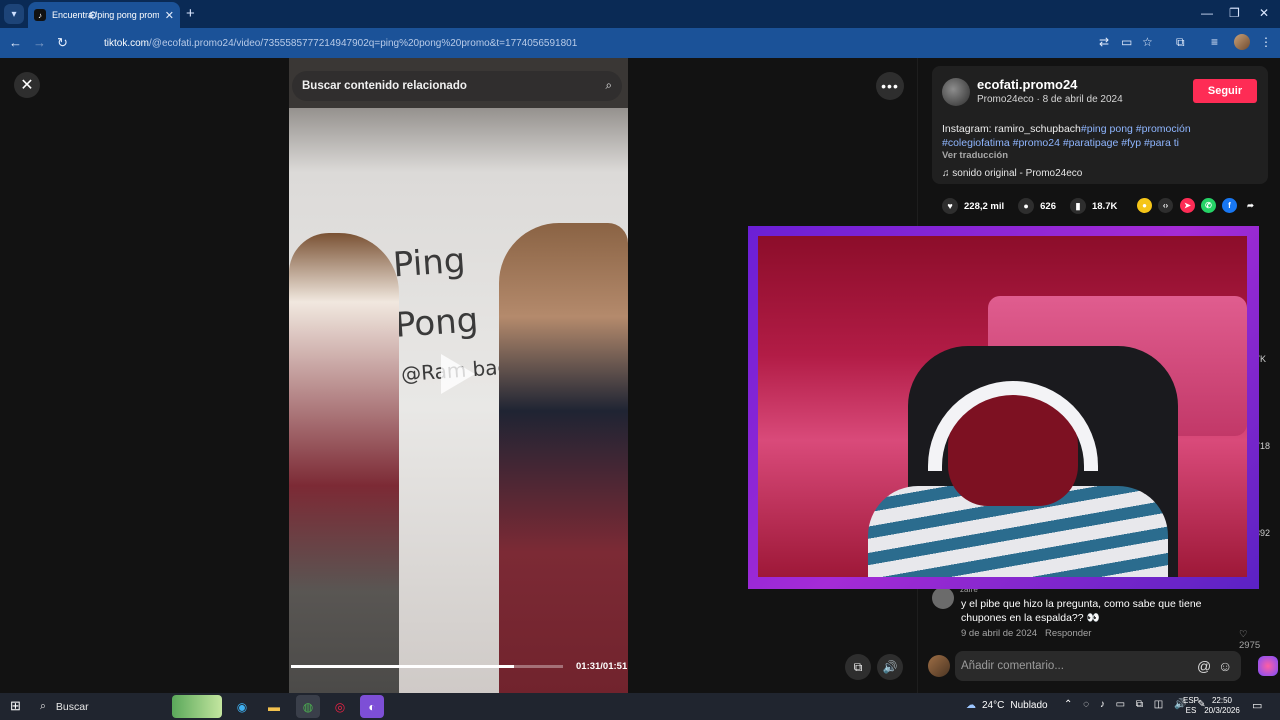 The image size is (1280, 720). Describe the element at coordinates (563, 458) in the screenshot. I see `video-person-right` at that location.